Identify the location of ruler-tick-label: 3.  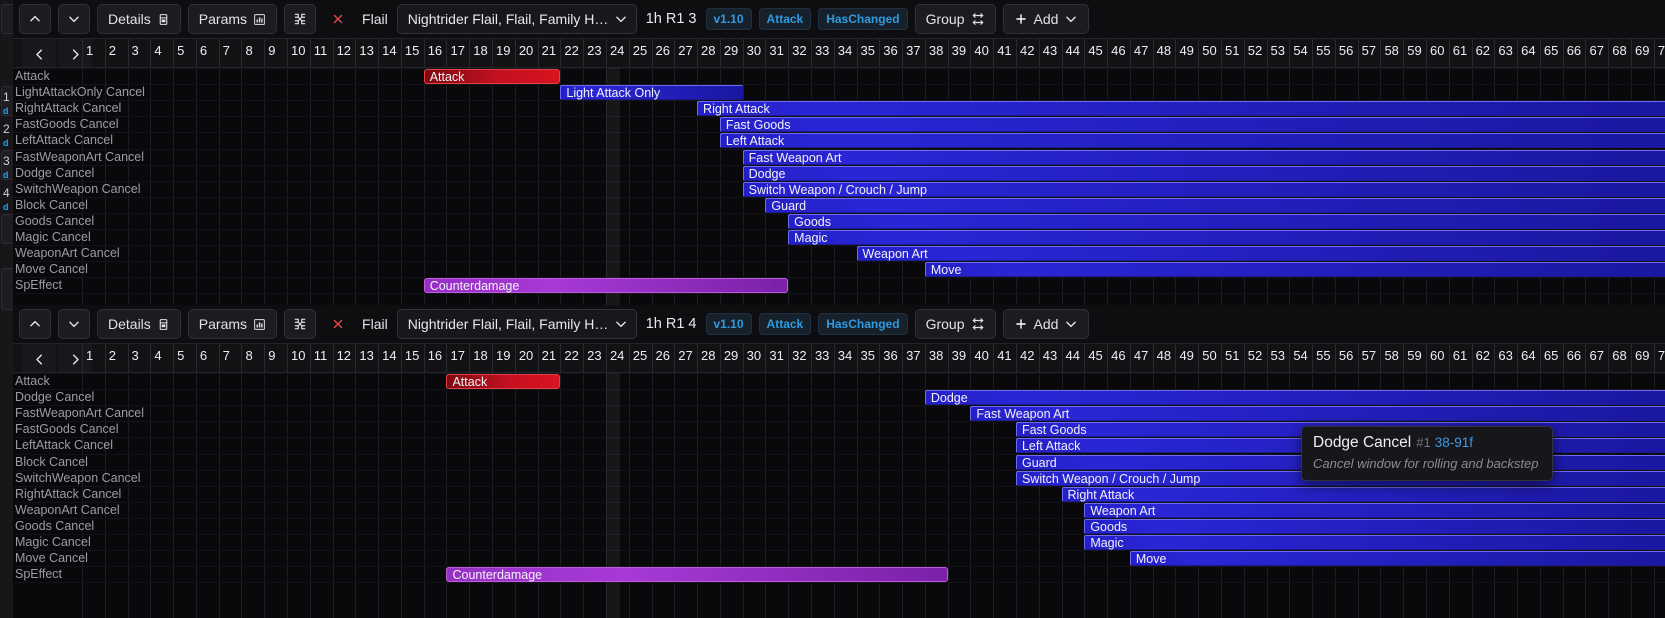
(135, 355).